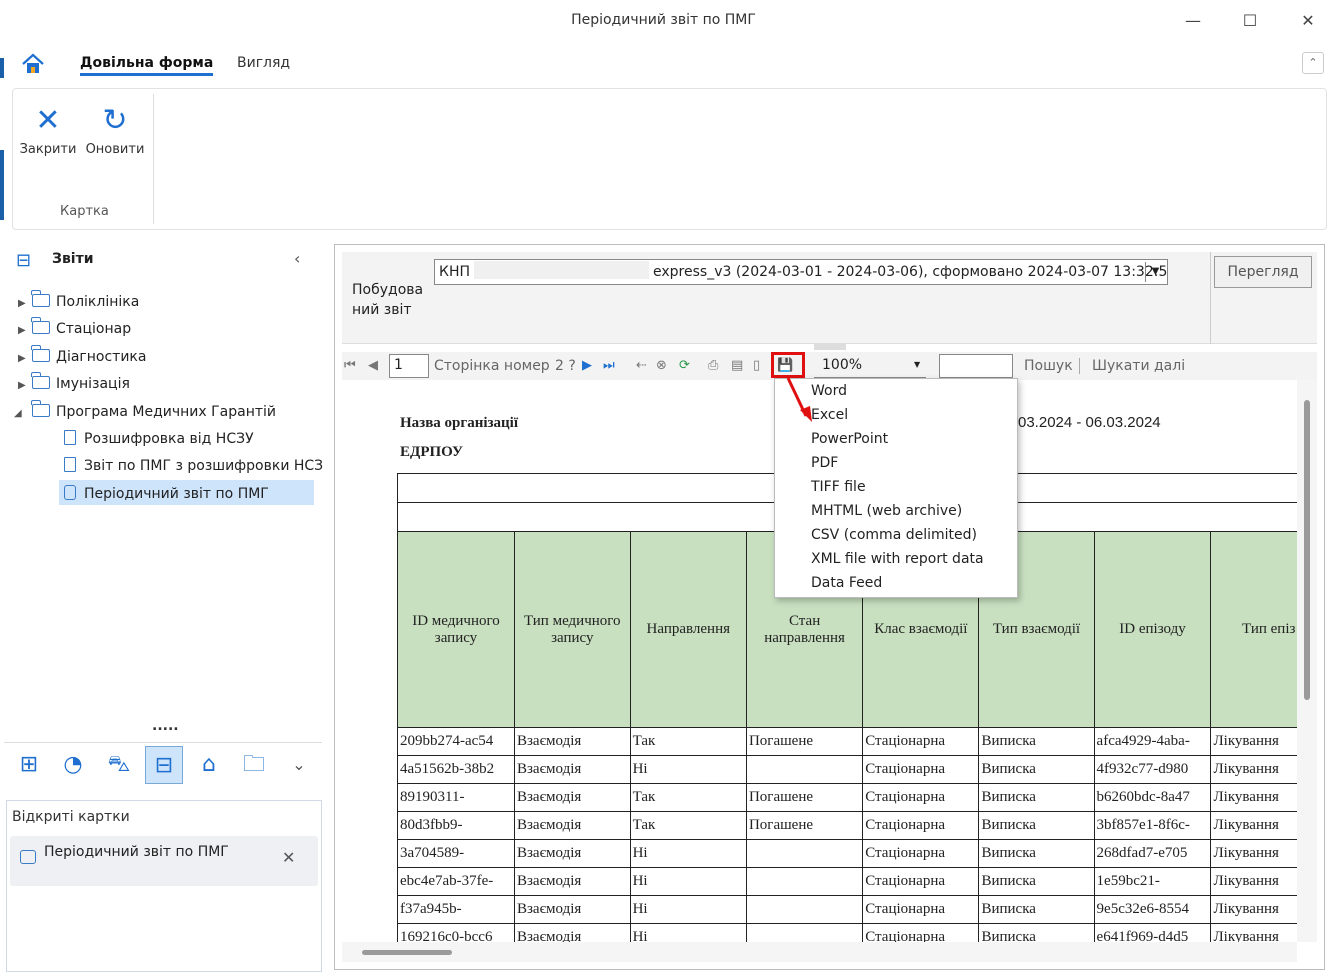  I want to click on close-card-button: ✕ Закрити, so click(48, 135).